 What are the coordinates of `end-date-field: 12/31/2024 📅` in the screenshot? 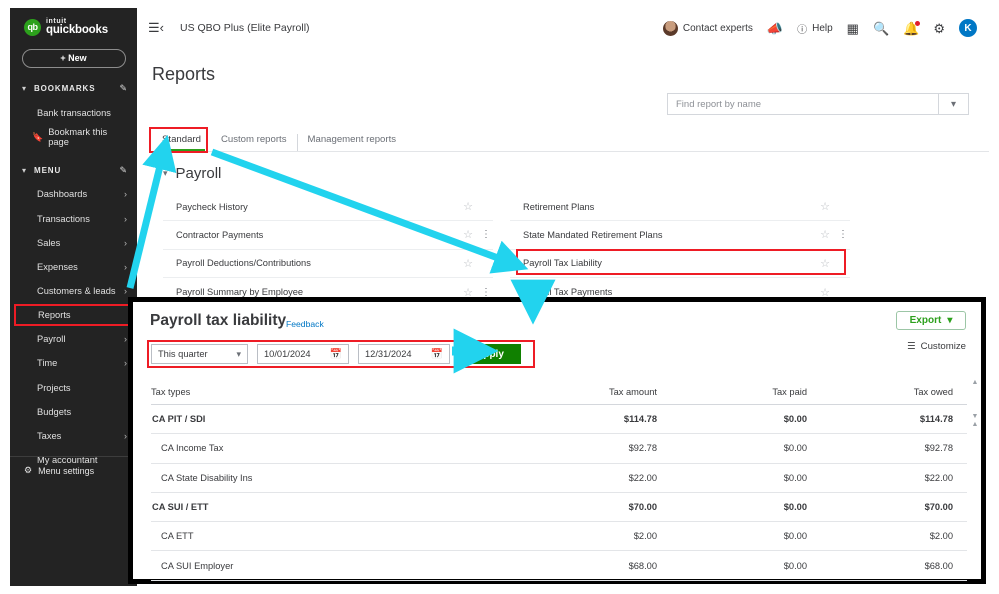 It's located at (404, 354).